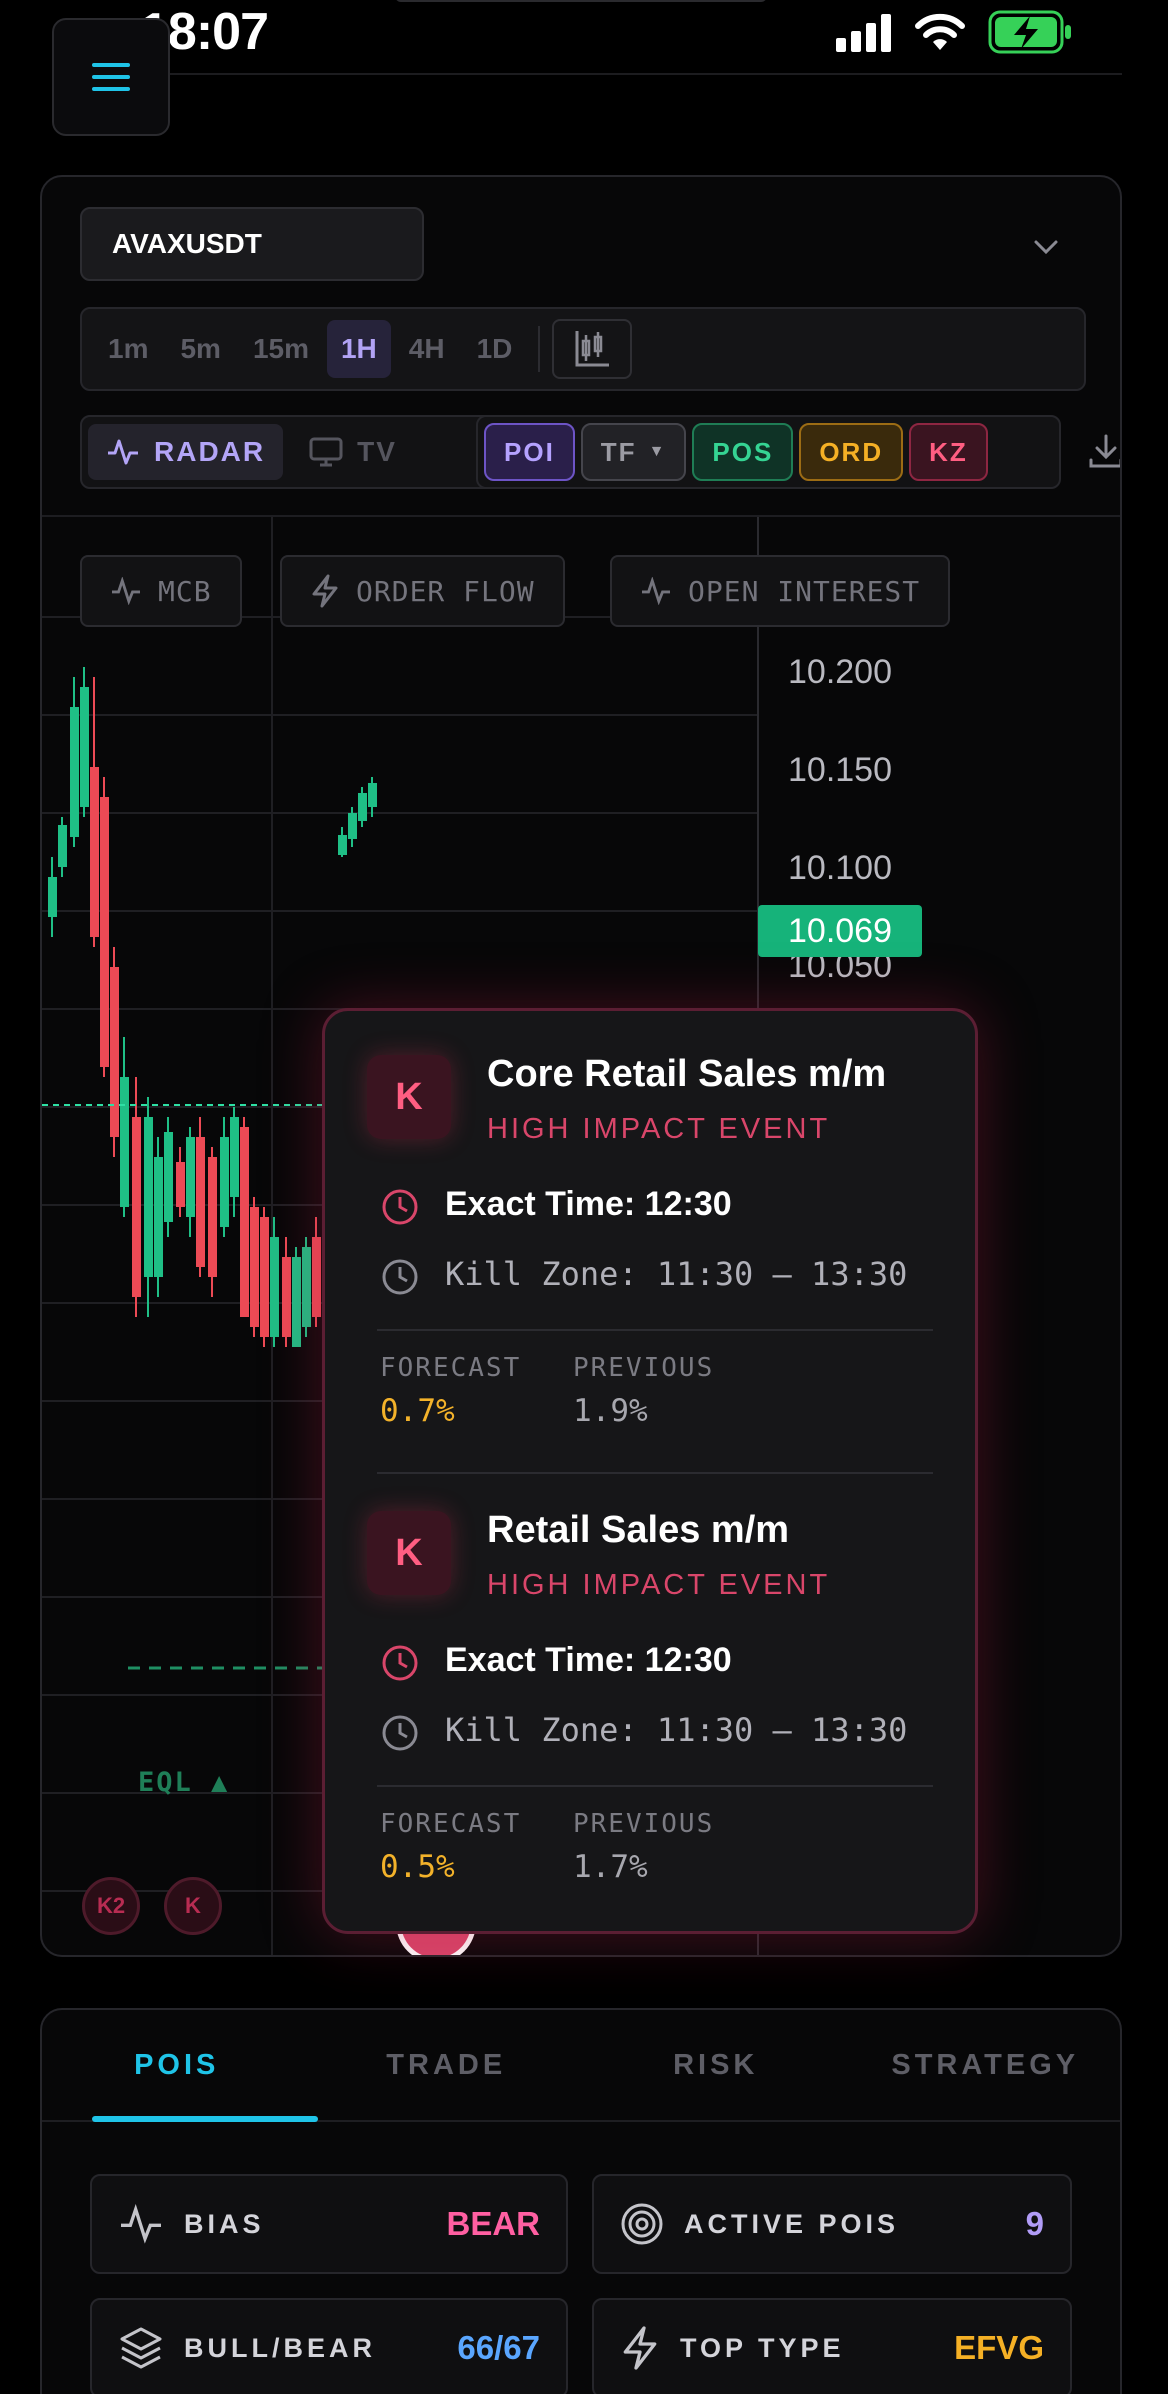 Image resolution: width=1168 pixels, height=2394 pixels. What do you see at coordinates (111, 1906) in the screenshot?
I see `kill-zone-marker-k2: K2` at bounding box center [111, 1906].